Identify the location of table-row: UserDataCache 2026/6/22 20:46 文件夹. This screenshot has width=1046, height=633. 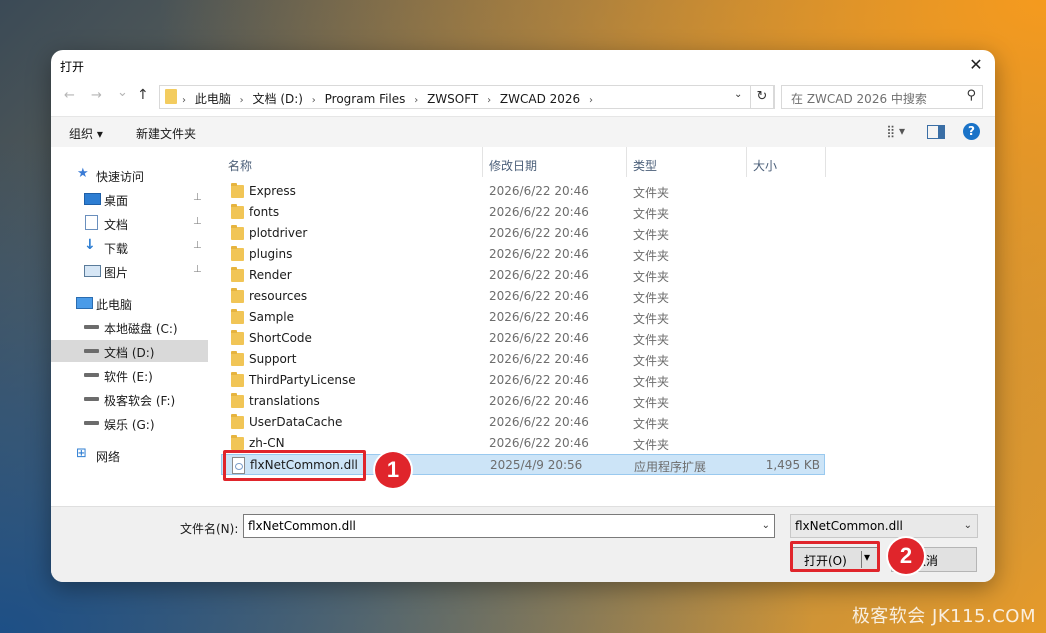
(523, 422).